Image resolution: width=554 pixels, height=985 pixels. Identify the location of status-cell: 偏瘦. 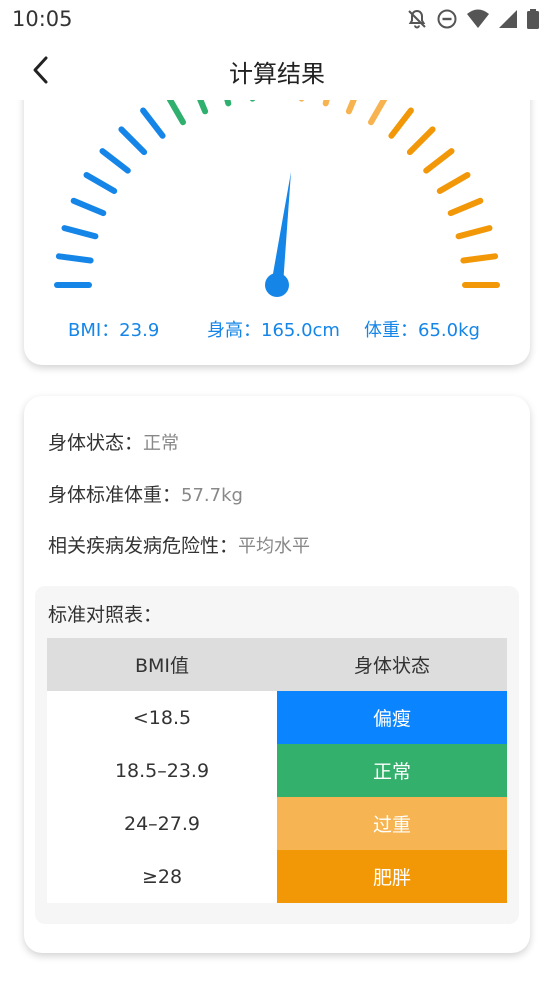
(392, 717).